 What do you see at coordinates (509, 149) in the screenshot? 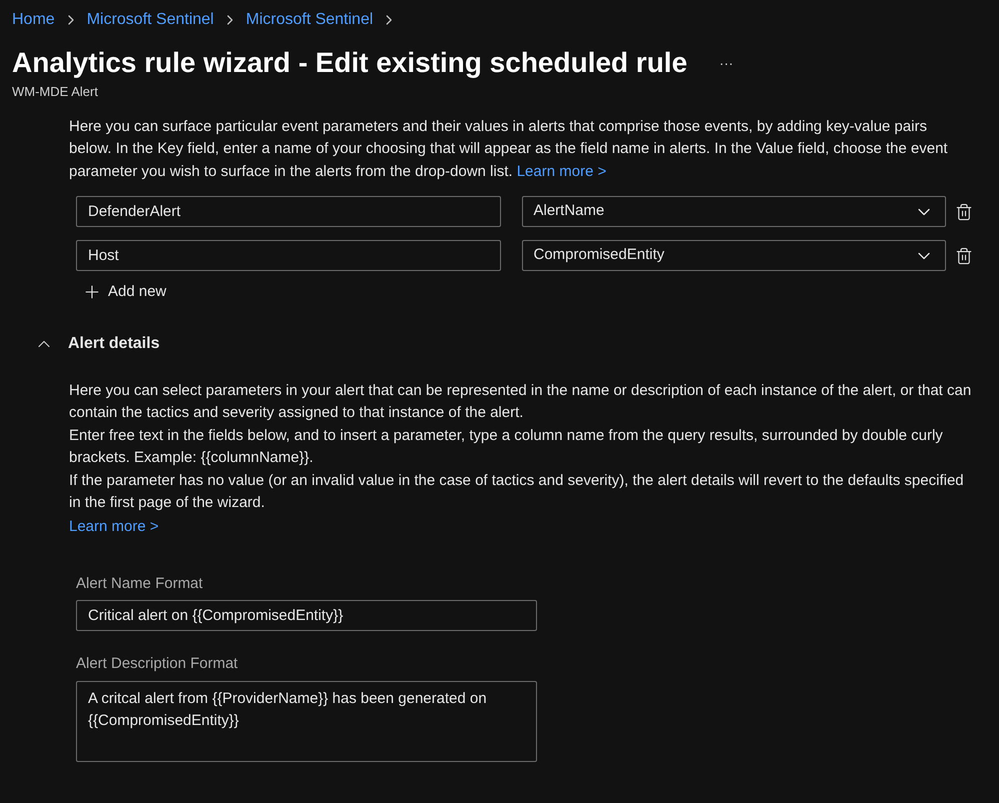
I see `description-text: Here you can surface particular event parameters and their values in alerts that comprise those events, by adding key-value pairs below. In the Key field, enter a name of your choosing that will appear as the field name in alerts. In the Value field, choose the event parameter you wish to surface in the alerts from the drop-down list. Learn more >` at bounding box center [509, 149].